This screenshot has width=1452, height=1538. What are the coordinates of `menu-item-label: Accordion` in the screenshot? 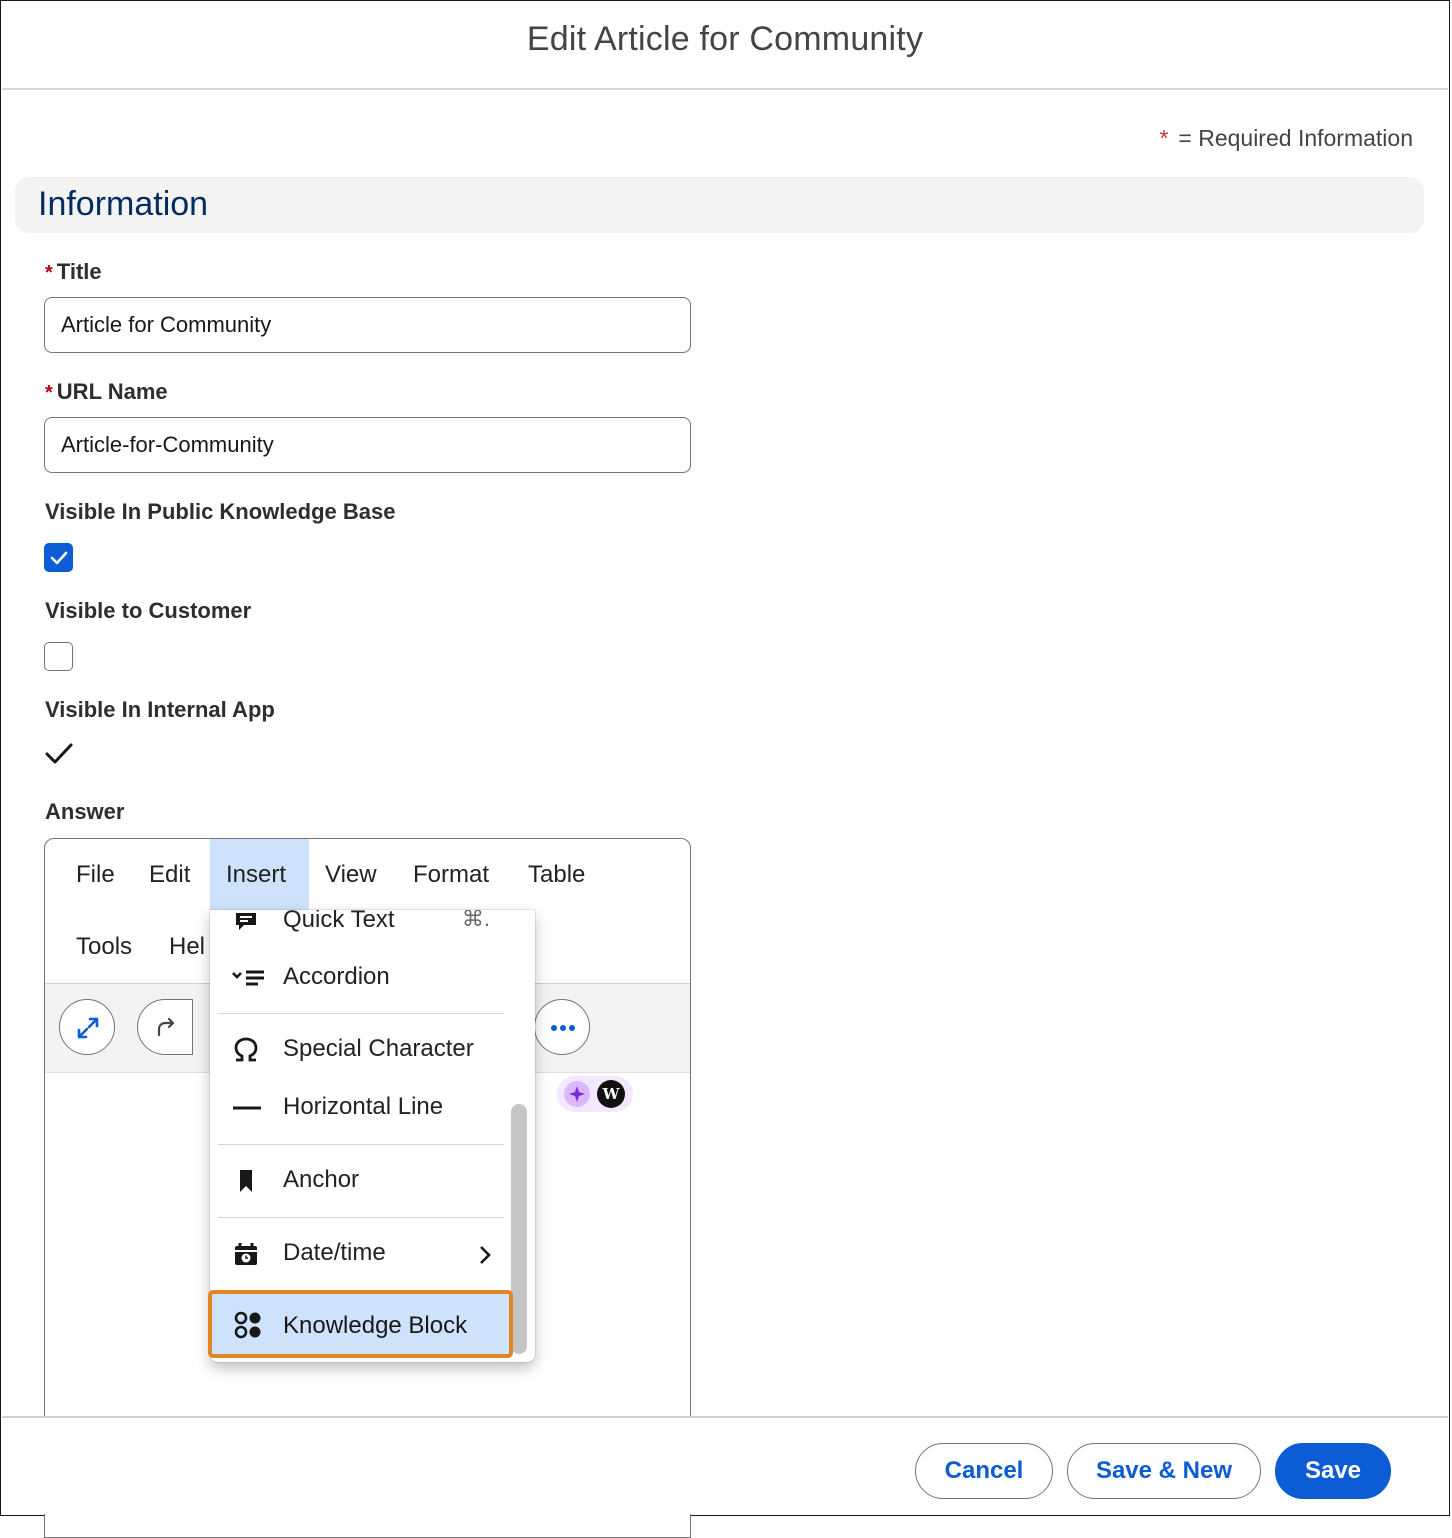 It's located at (336, 976).